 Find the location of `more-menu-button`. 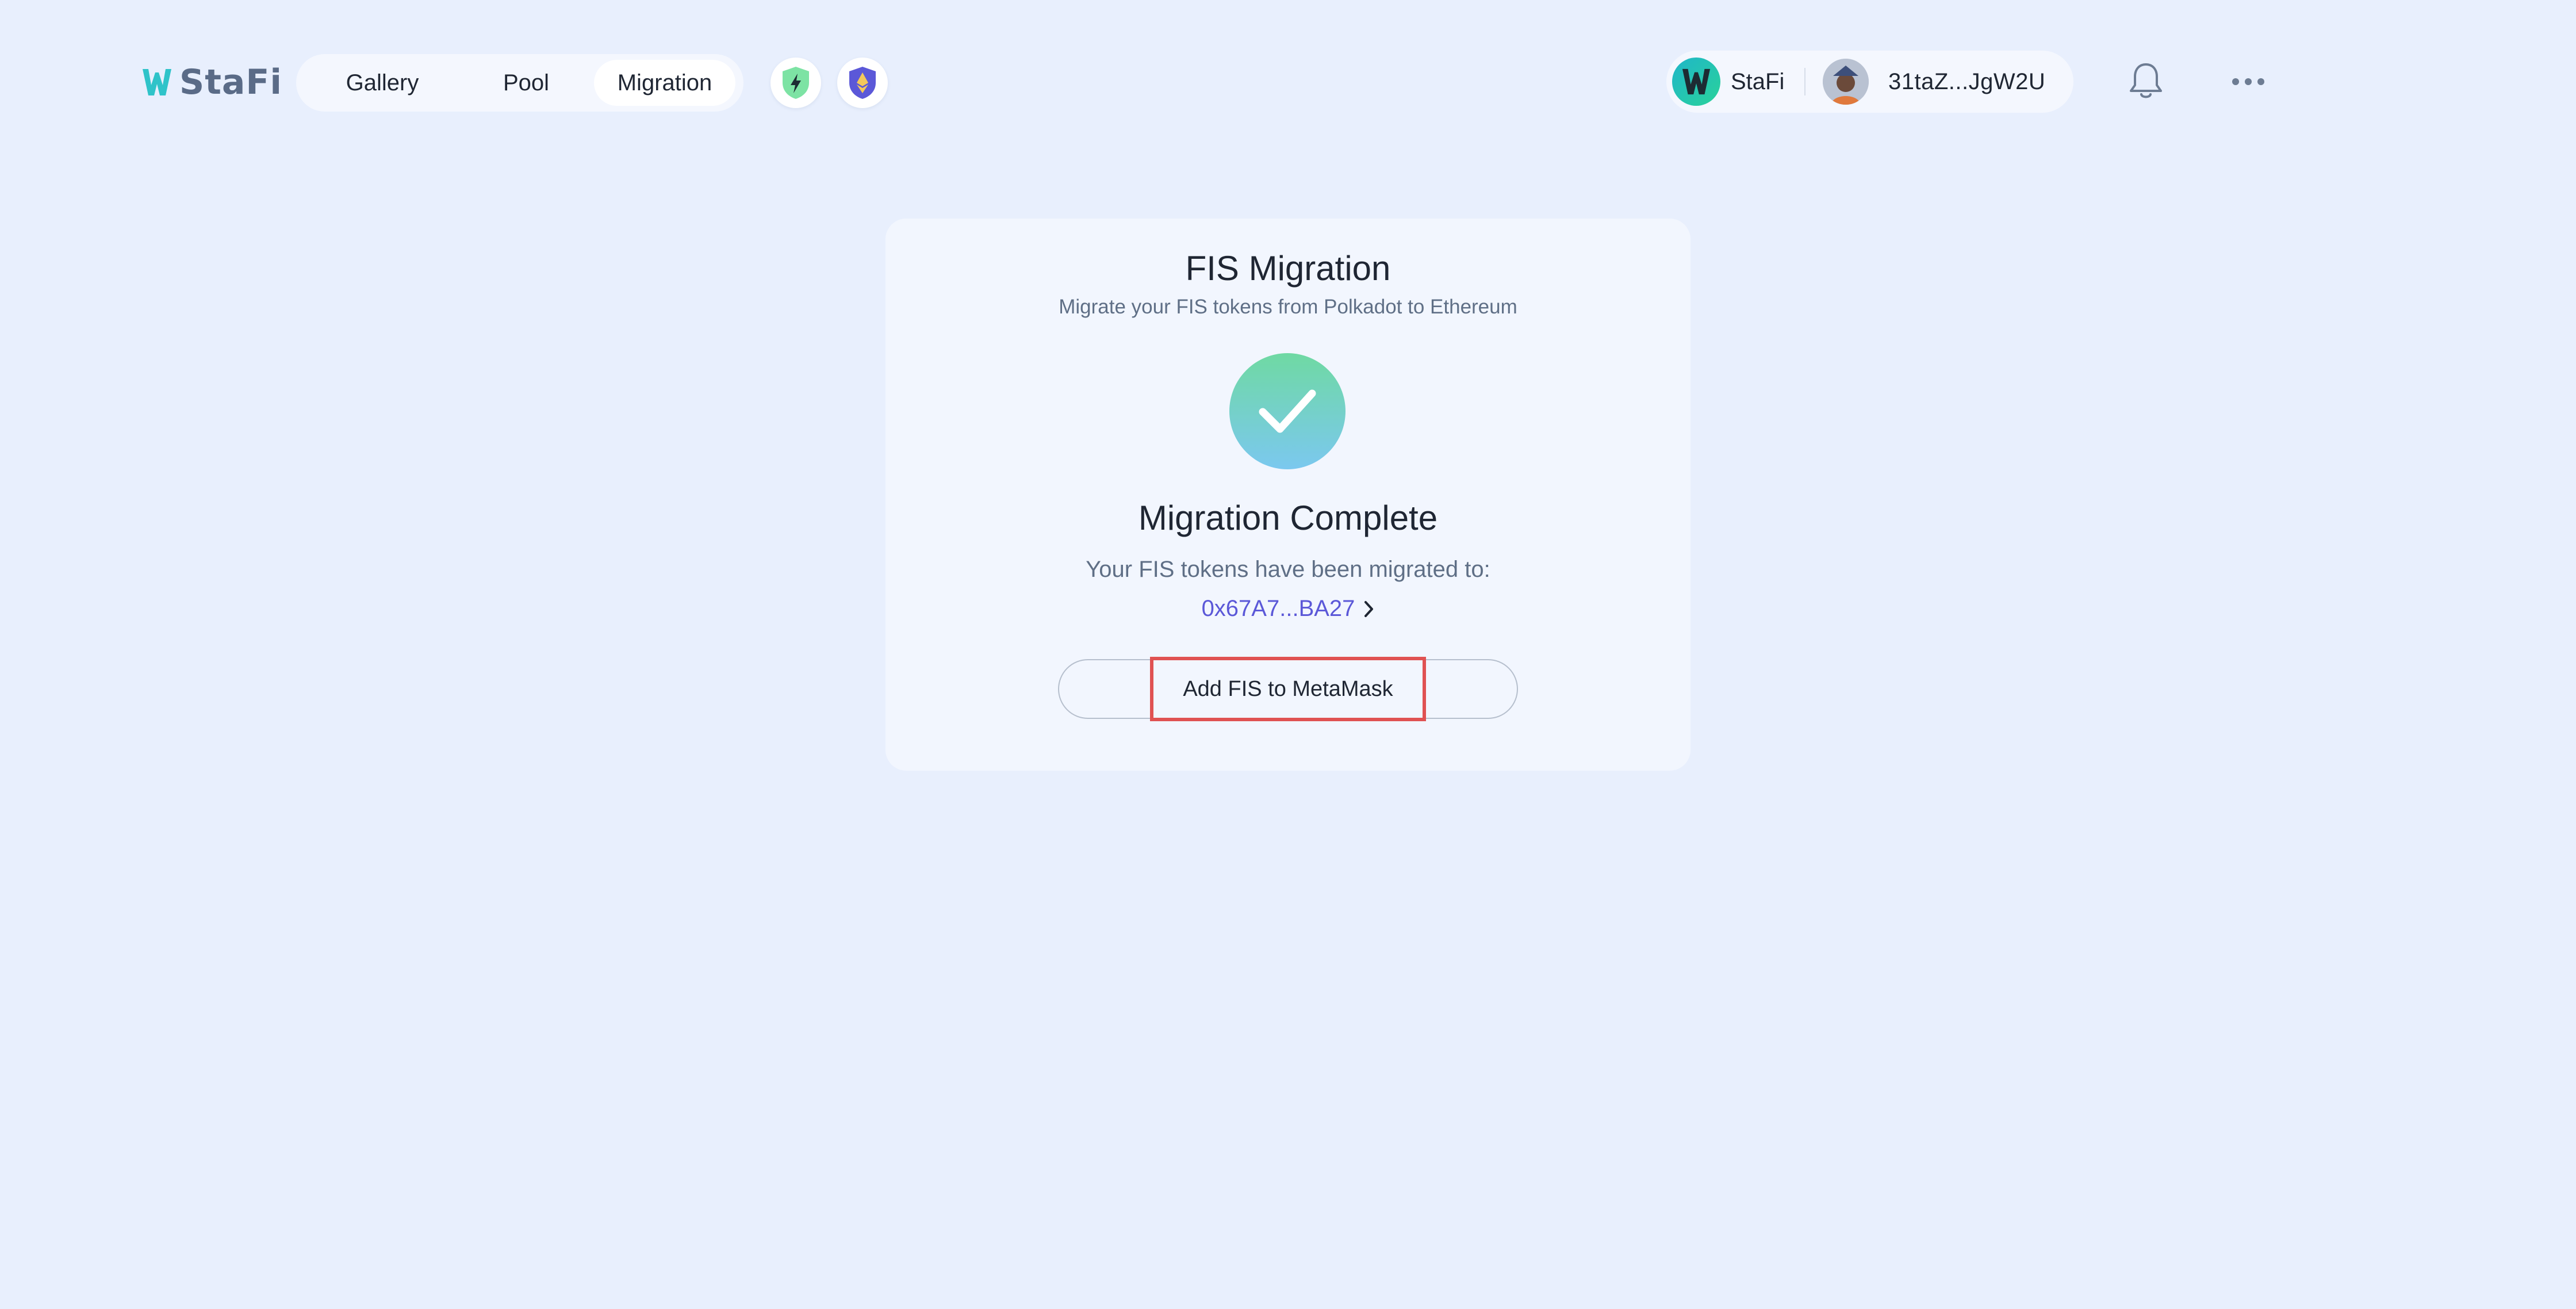

more-menu-button is located at coordinates (2248, 82).